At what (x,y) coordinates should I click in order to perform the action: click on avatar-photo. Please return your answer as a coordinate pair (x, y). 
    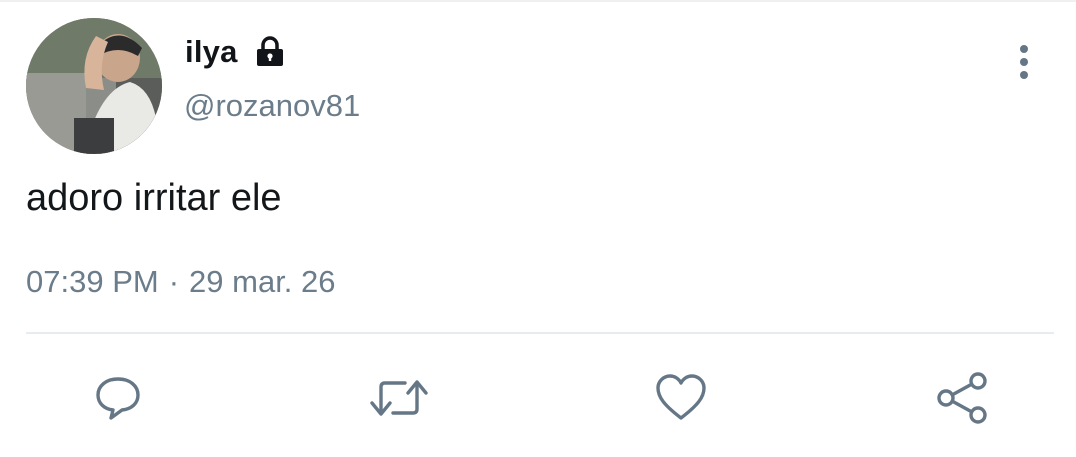
    Looking at the image, I should click on (94, 86).